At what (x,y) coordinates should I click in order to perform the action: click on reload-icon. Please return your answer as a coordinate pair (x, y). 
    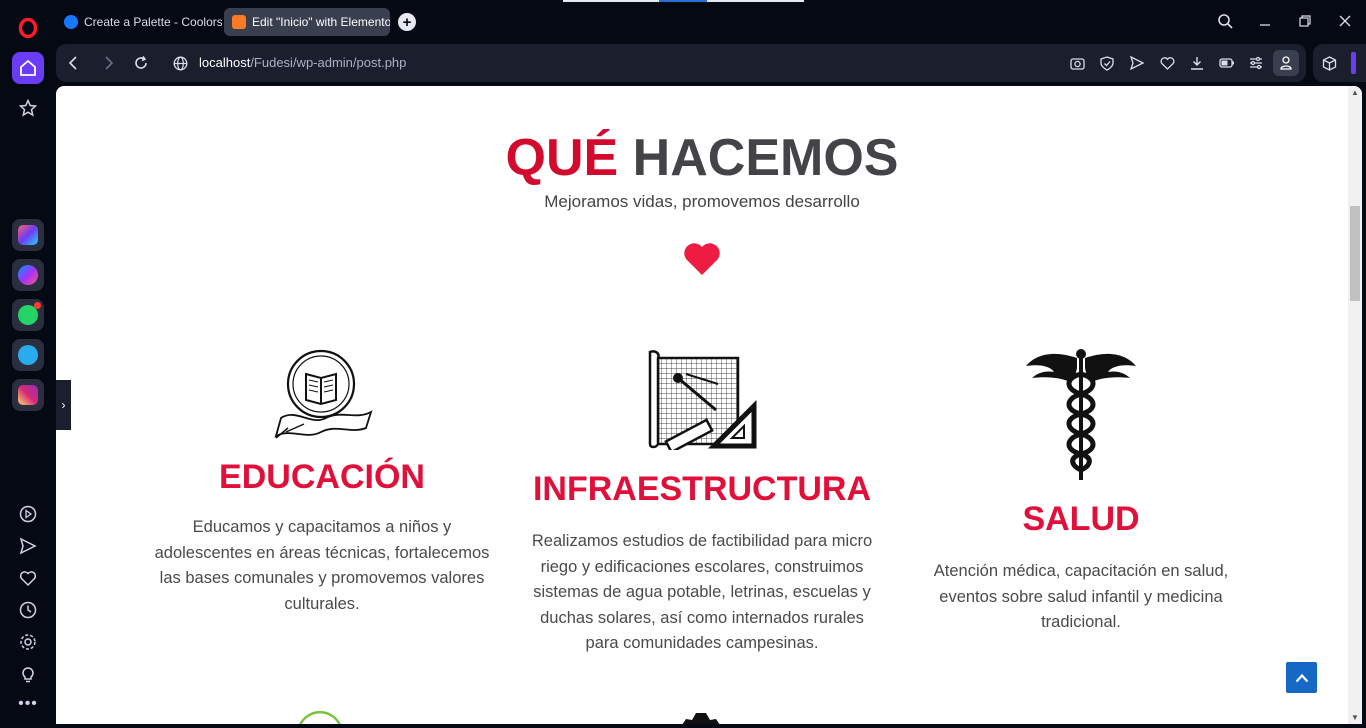
    Looking at the image, I should click on (141, 63).